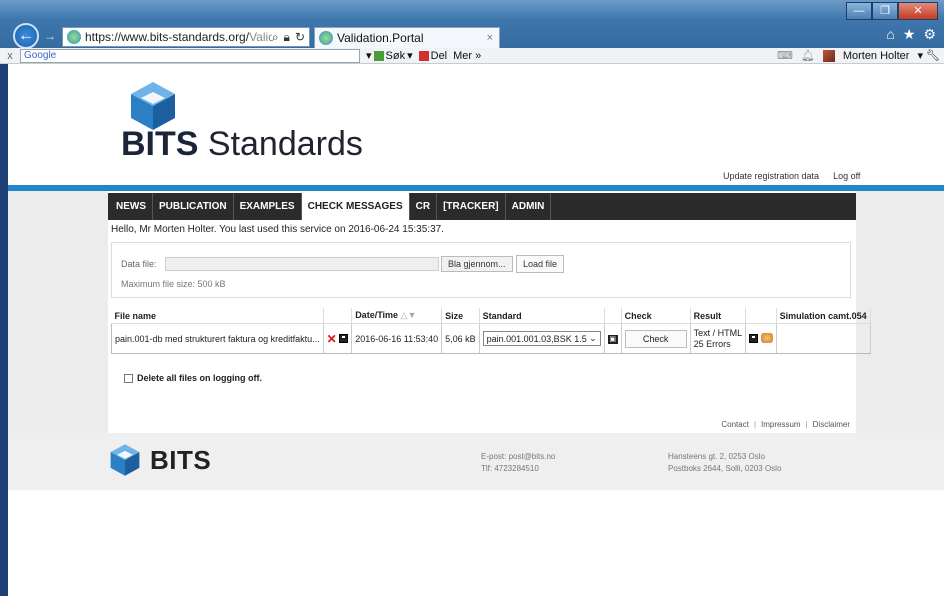 The image size is (944, 596). What do you see at coordinates (10, 56) in the screenshot?
I see `toolbar-close-icon: x` at bounding box center [10, 56].